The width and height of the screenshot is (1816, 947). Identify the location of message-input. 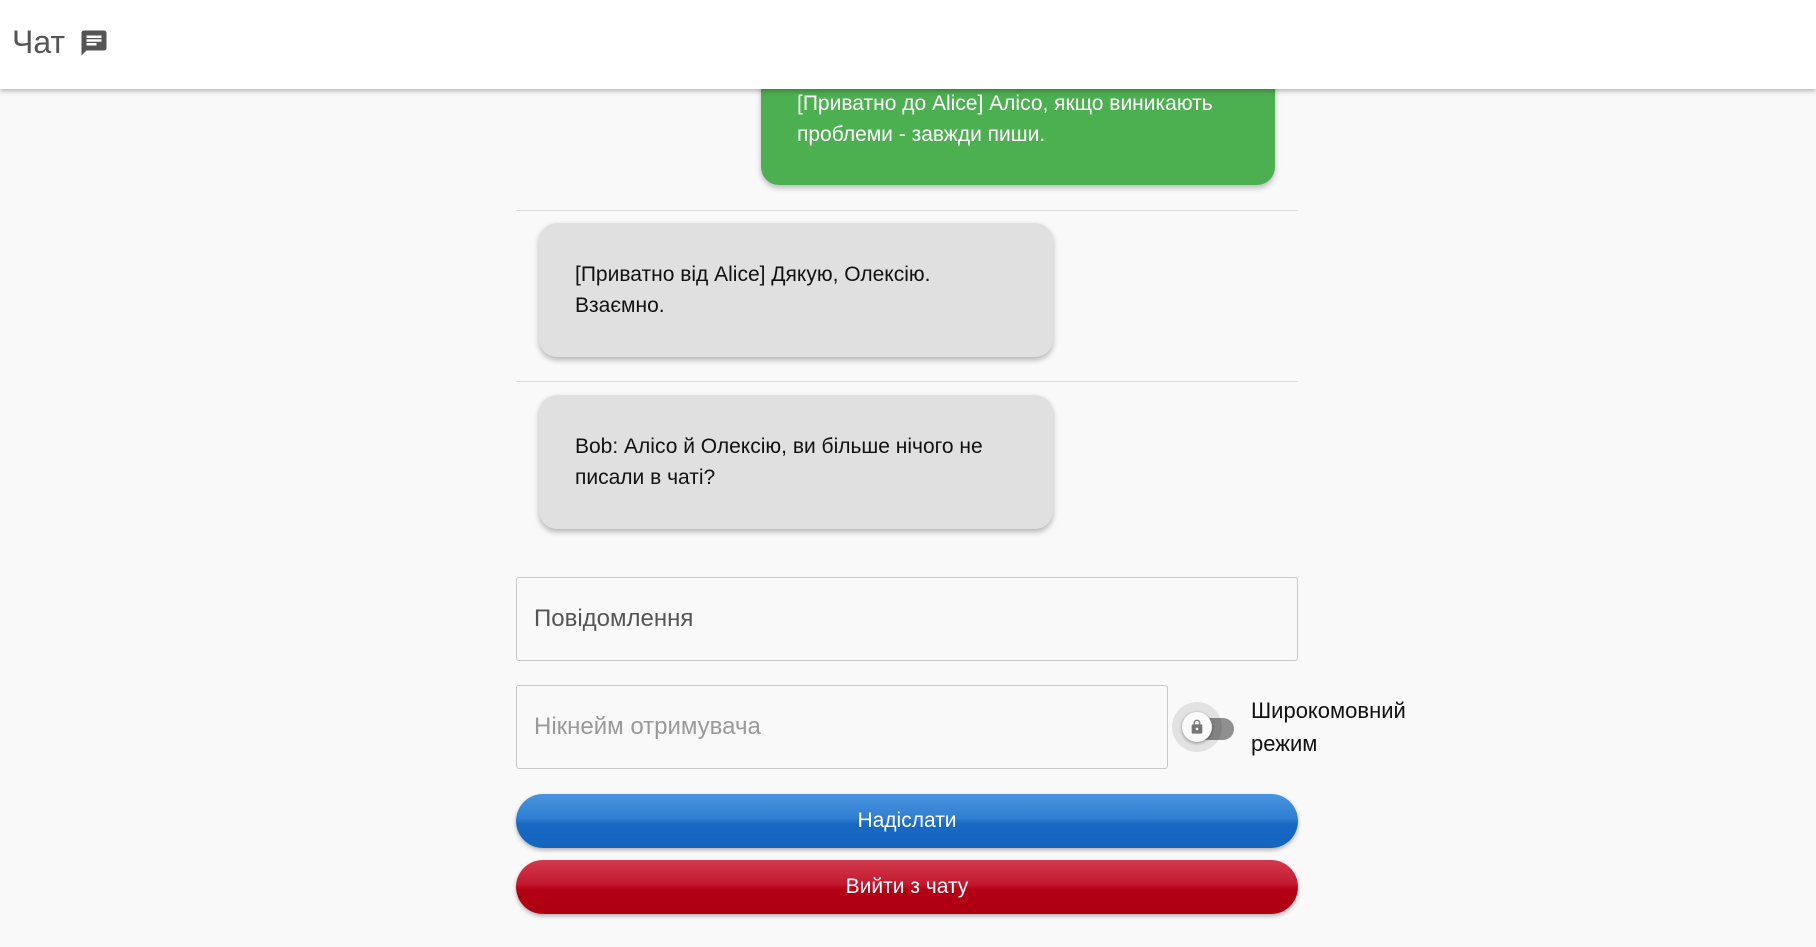
(907, 619).